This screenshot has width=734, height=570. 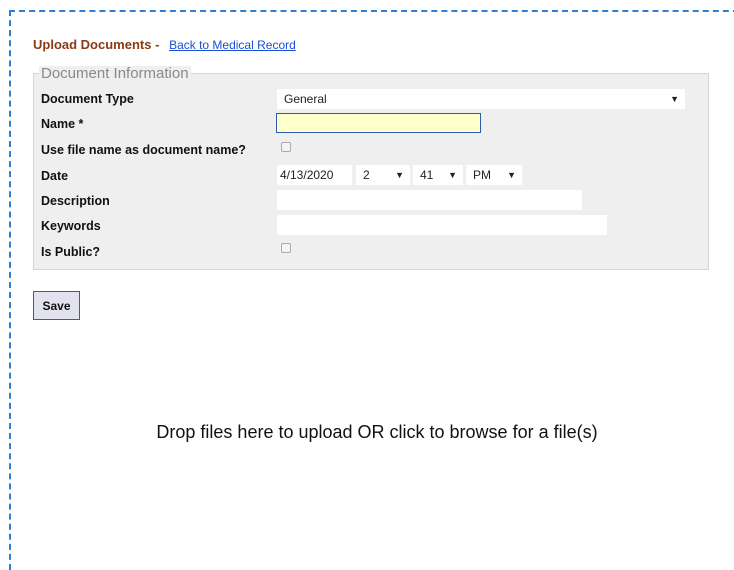 What do you see at coordinates (494, 175) in the screenshot?
I see `ampm-select: PM ▼` at bounding box center [494, 175].